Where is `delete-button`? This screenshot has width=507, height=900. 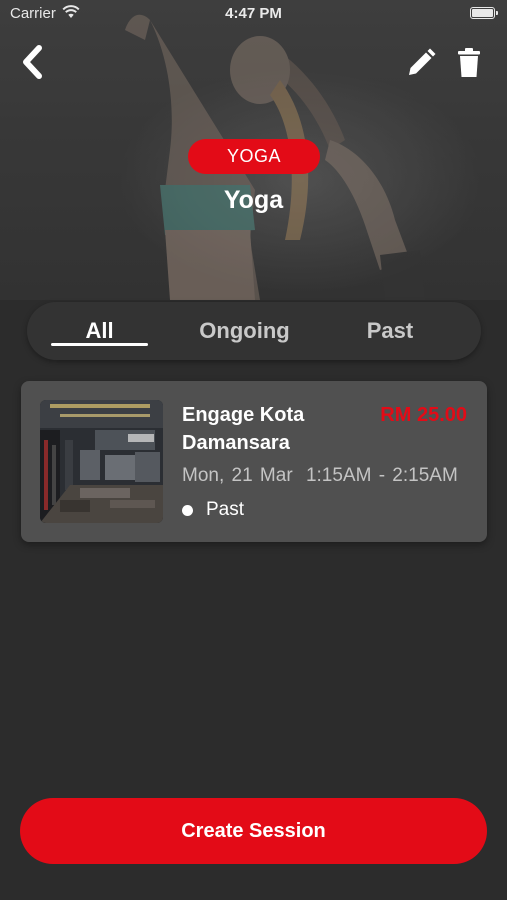
delete-button is located at coordinates (469, 63).